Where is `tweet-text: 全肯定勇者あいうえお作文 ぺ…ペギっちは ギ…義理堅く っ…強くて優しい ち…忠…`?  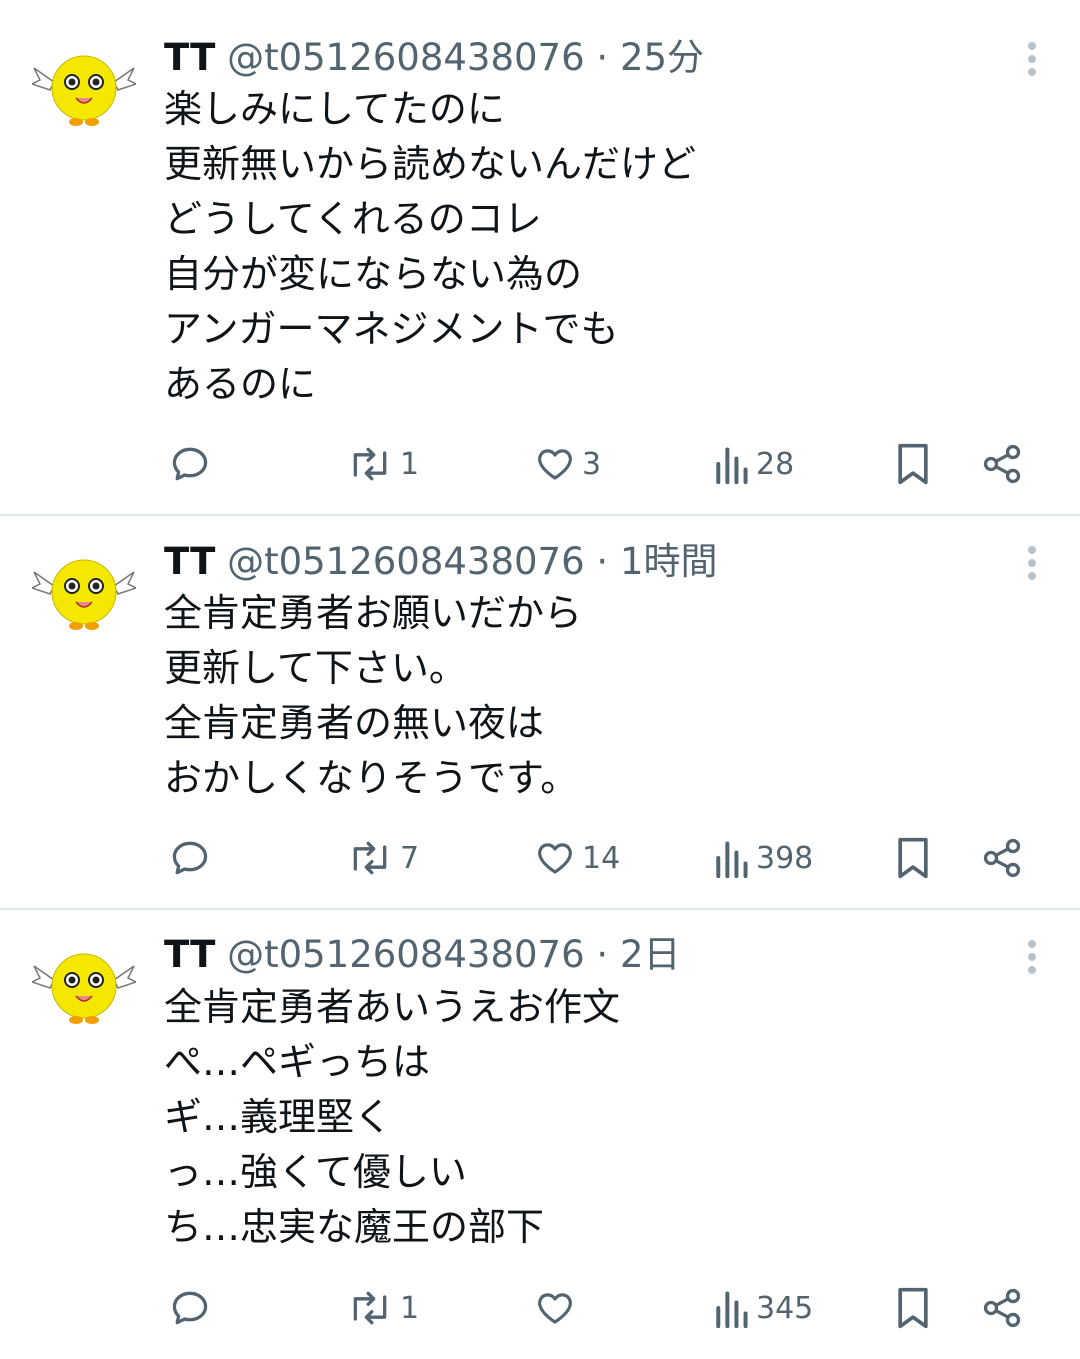
tweet-text: 全肯定勇者あいうえお作文 ぺ…ペギっちは ギ…義理堅く っ…強くて優しい ち…忠… is located at coordinates (392, 1117).